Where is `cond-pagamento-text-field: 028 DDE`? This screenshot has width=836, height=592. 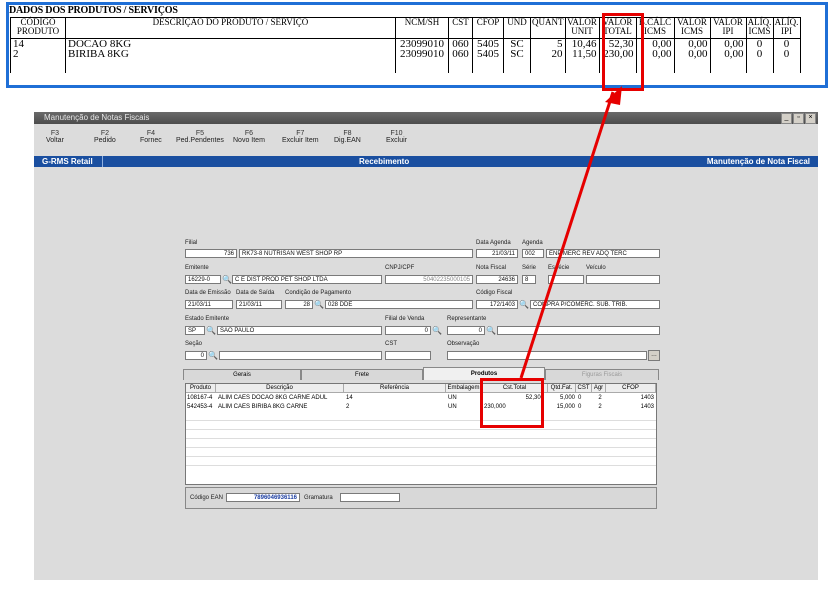
cond-pagamento-text-field: 028 DDE is located at coordinates (399, 304).